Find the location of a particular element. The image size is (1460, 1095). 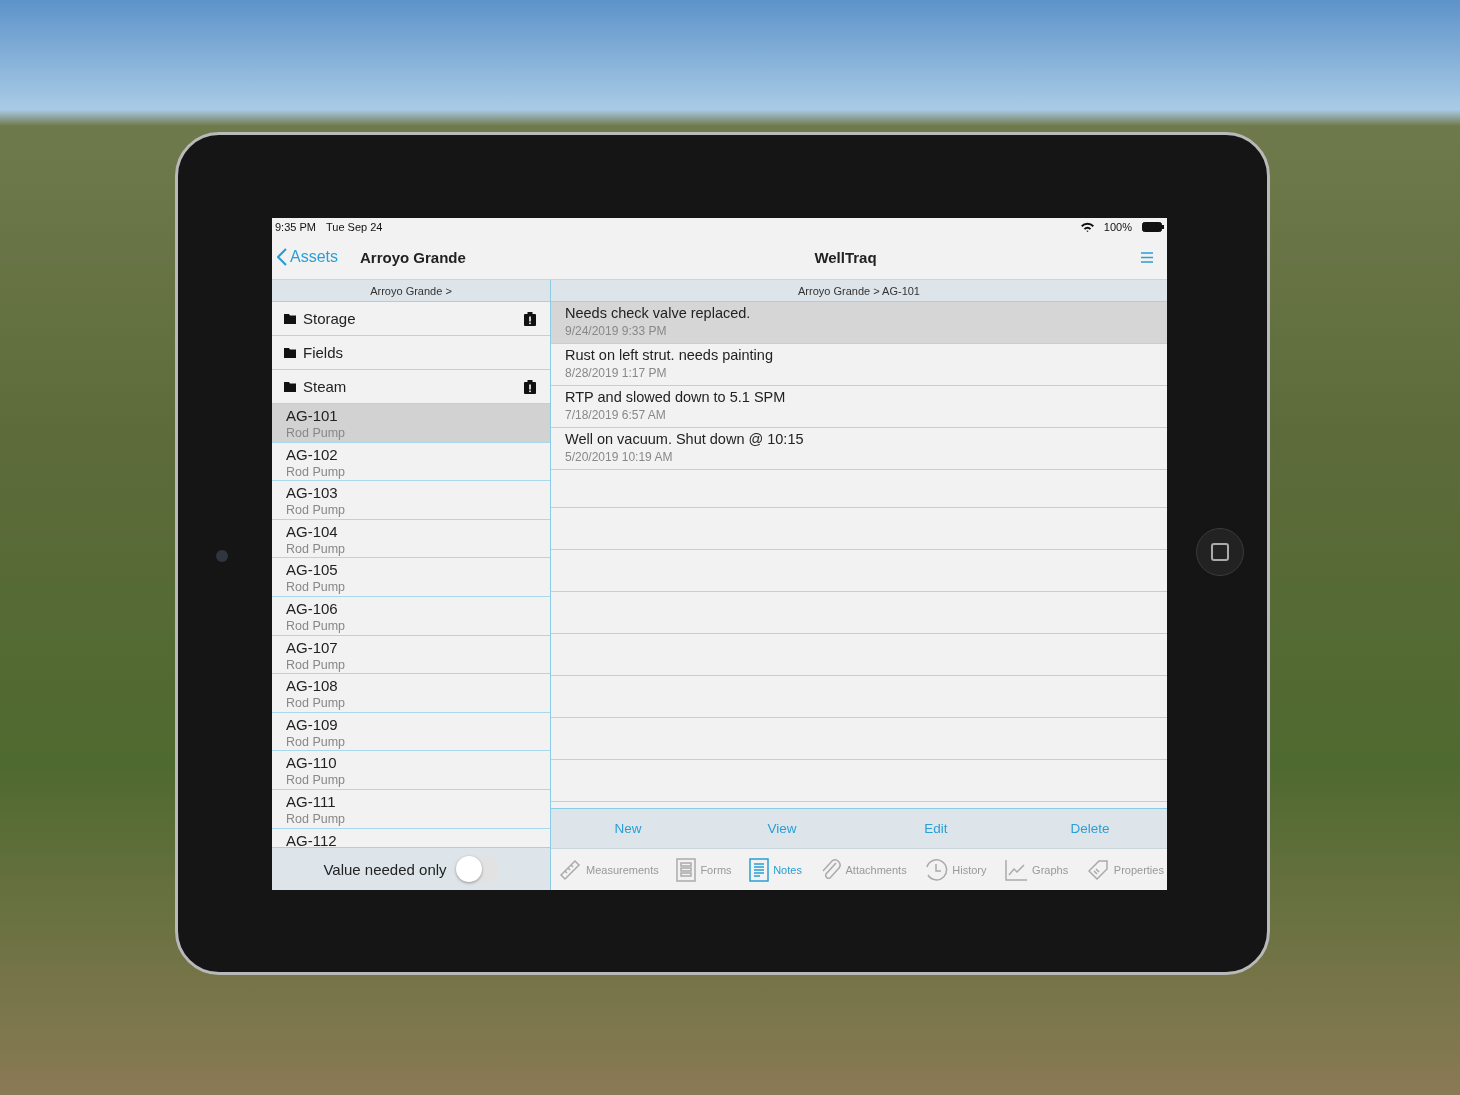

battery-icon is located at coordinates (1153, 226).